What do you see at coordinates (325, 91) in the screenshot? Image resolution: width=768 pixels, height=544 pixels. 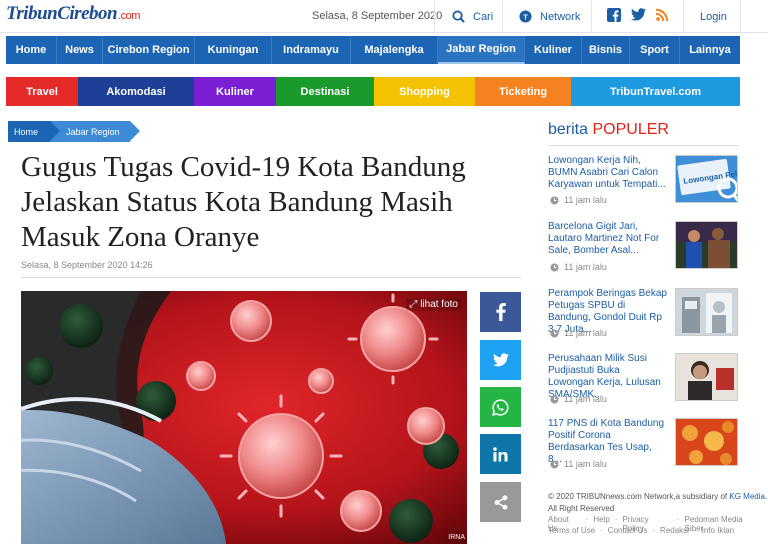 I see `cat-destinasi: Destinasi` at bounding box center [325, 91].